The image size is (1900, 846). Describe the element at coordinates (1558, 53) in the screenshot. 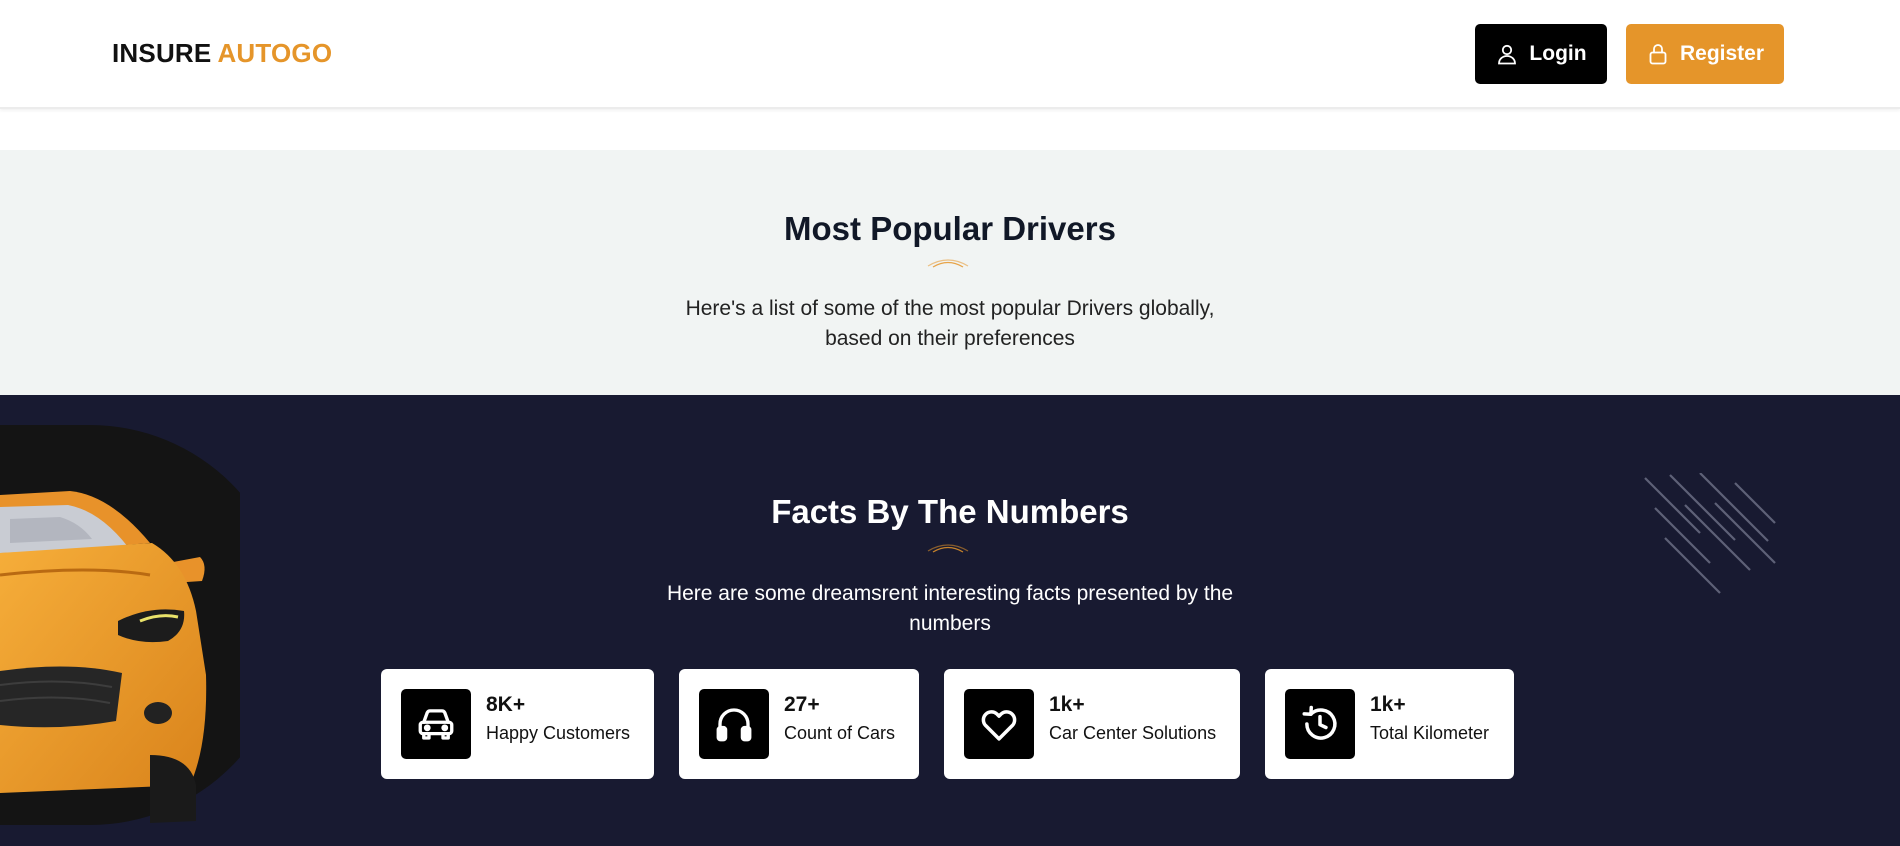

I see `login-label: Login` at that location.